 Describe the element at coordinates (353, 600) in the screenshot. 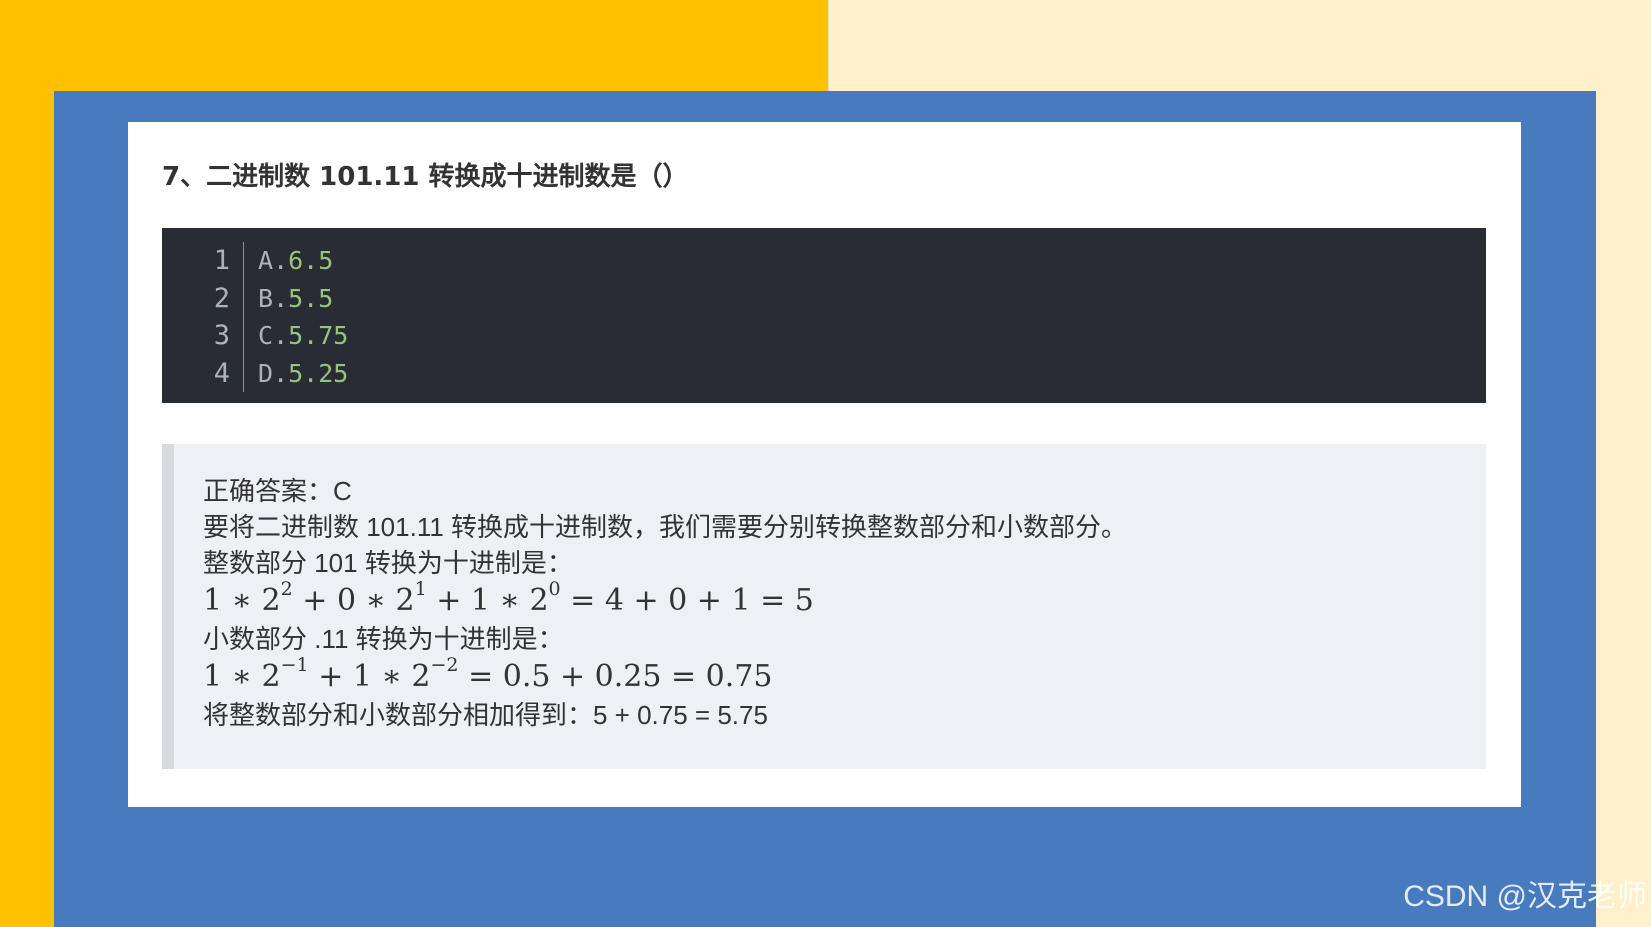

I see `formula-term: + 0 ∗ 2` at that location.